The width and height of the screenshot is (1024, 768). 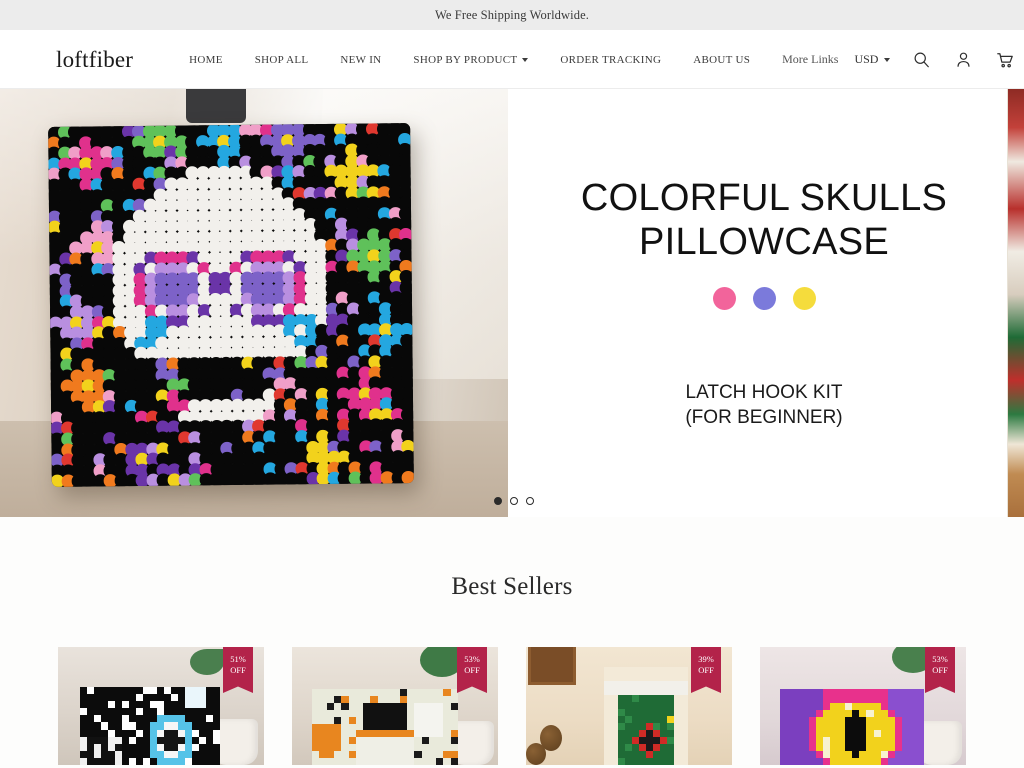 I want to click on header-actions: USD, so click(x=935, y=60).